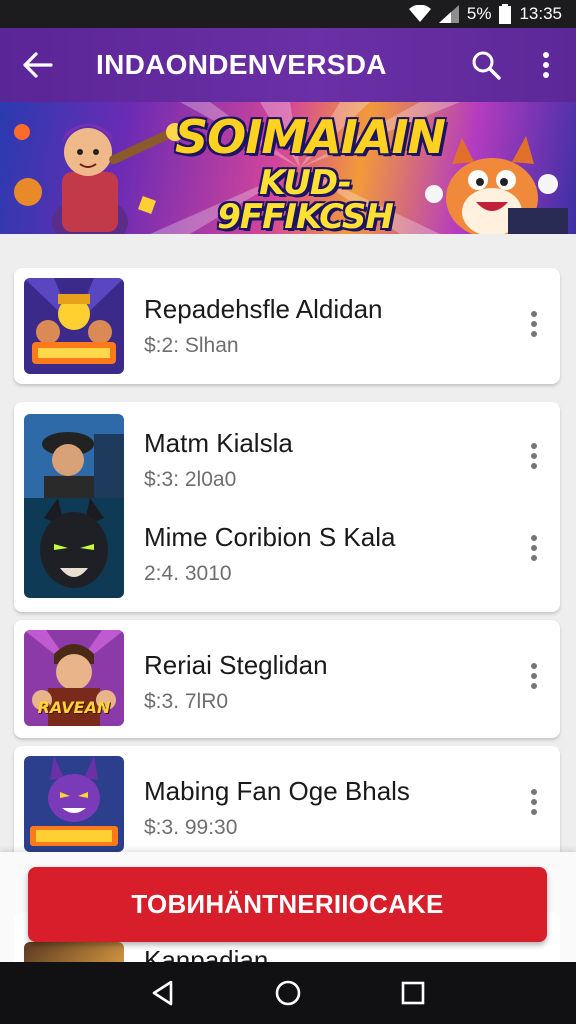 This screenshot has width=576, height=1024. I want to click on list-item: Mabing Fan Oge Bhals $:3. 99:30, so click(287, 804).